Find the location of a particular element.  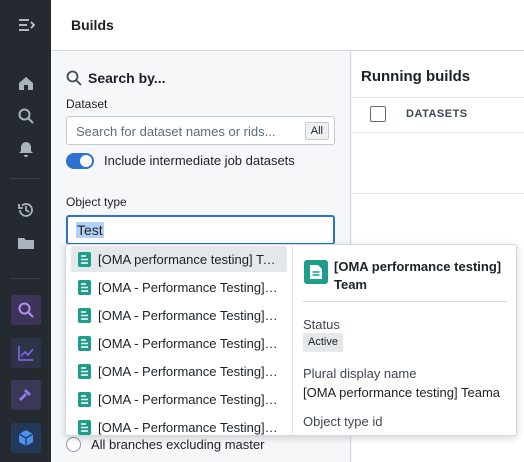

cube-icon is located at coordinates (26, 438).